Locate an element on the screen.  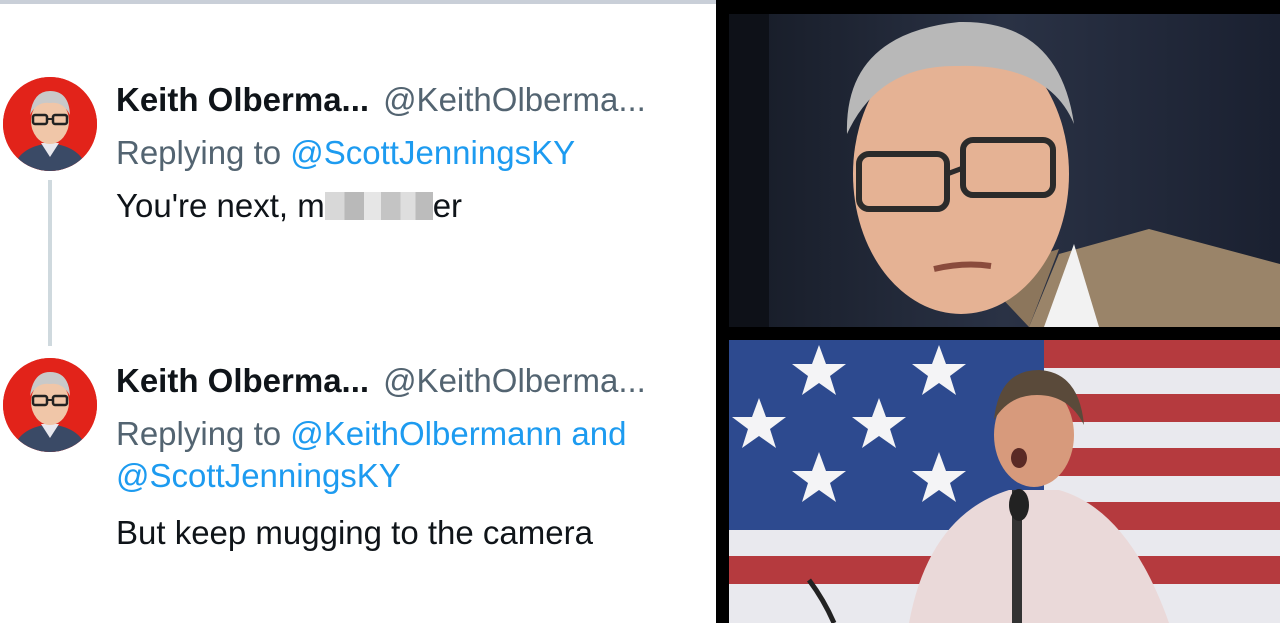
mention-link: @KeithOlbermann is located at coordinates (426, 433).